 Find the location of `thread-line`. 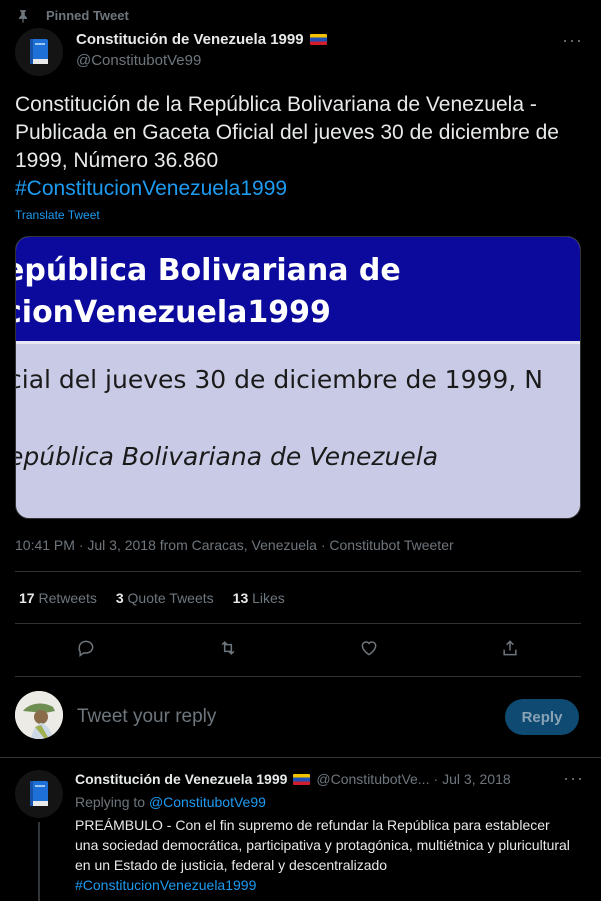

thread-line is located at coordinates (39, 861).